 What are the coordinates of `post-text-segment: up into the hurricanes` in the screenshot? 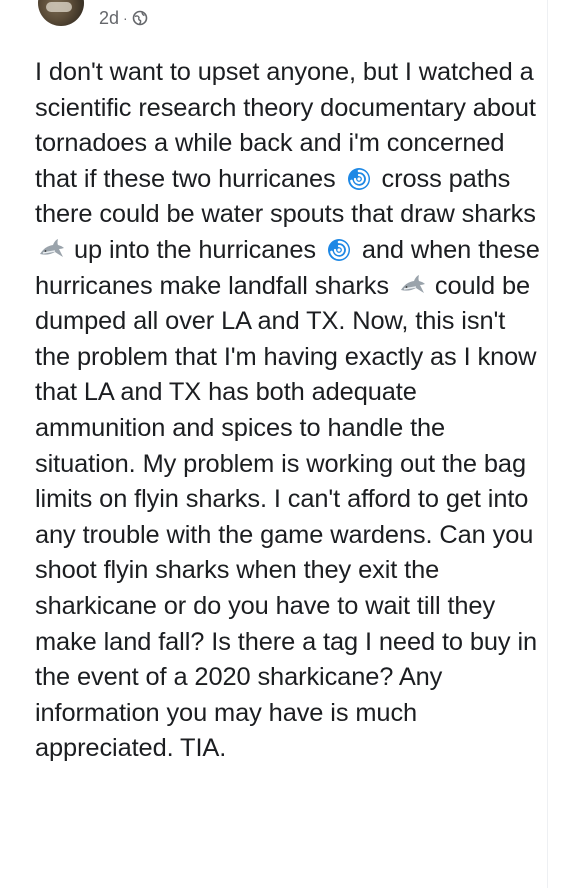 It's located at (195, 249).